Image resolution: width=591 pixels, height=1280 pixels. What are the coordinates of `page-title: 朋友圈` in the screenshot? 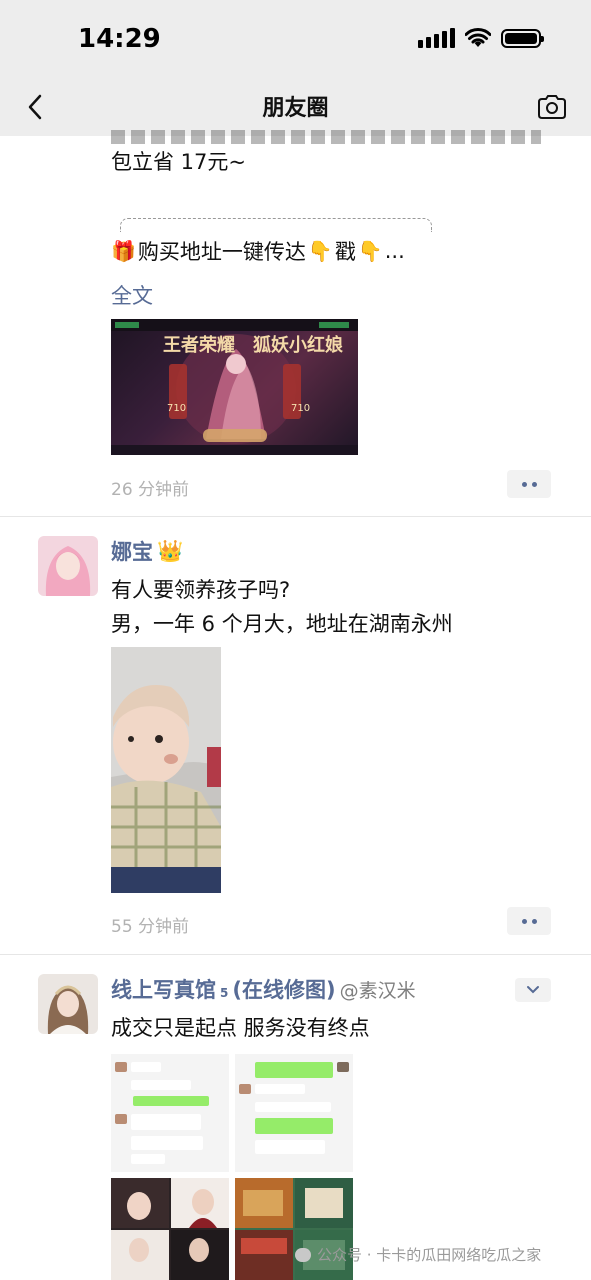 It's located at (295, 108).